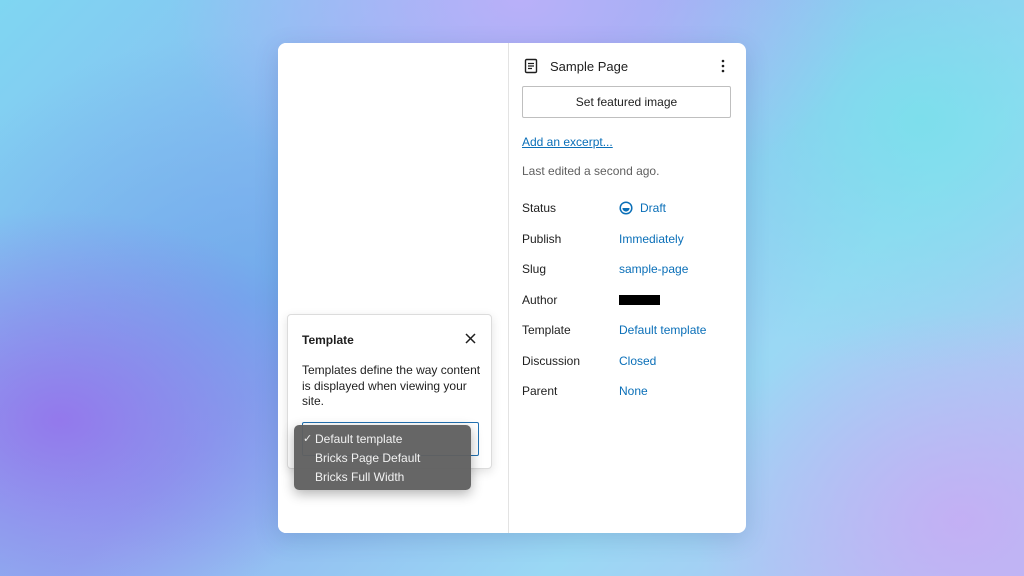  I want to click on slug-row: Slug sample-page, so click(627, 269).